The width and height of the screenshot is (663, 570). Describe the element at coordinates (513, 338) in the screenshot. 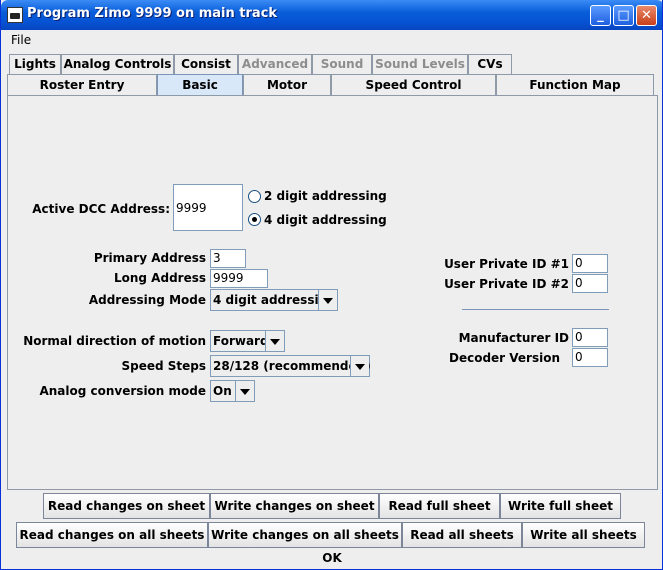

I see `manufacturer-id-label: Manufacturer ID` at that location.